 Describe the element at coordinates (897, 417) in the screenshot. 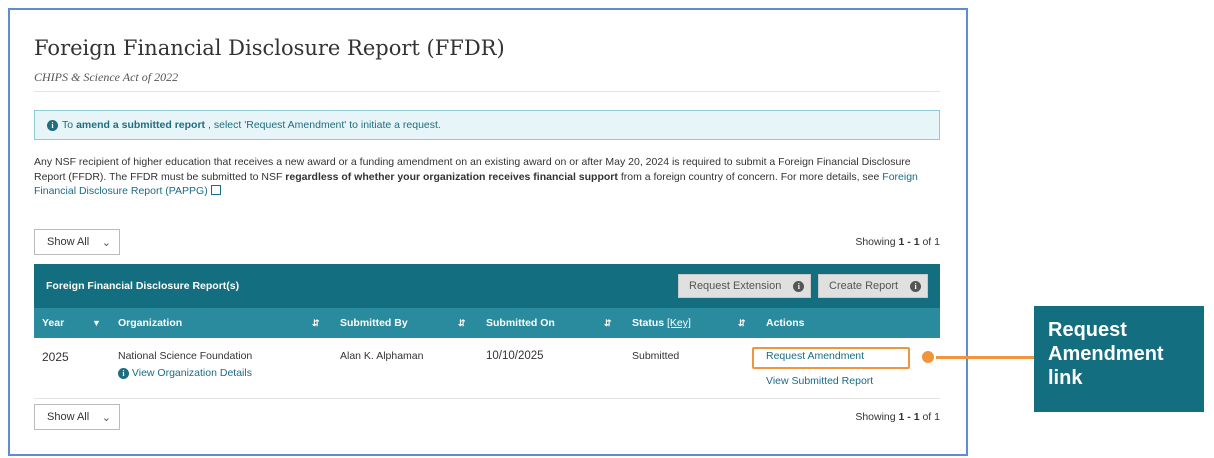

I see `showing-count-bottom: Showing 1 - 1 of 1` at that location.